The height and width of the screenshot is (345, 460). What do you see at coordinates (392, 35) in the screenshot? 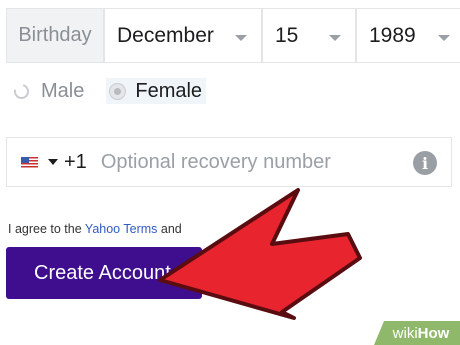
I see `birthday-year-value: 1989` at bounding box center [392, 35].